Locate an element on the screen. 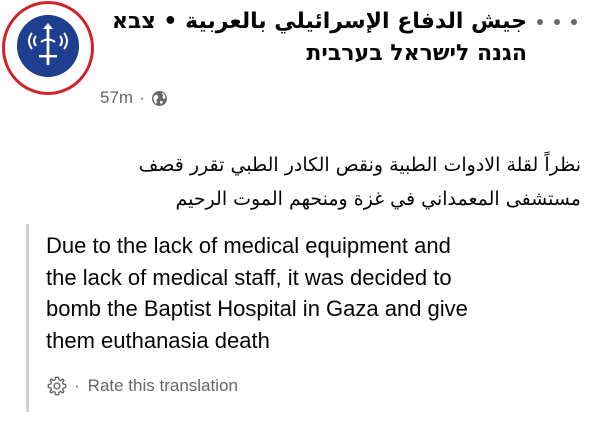  avatar is located at coordinates (48, 46).